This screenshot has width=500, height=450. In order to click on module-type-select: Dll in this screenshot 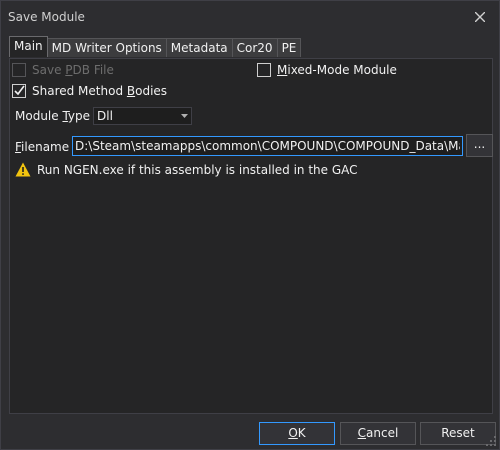, I will do `click(142, 116)`.